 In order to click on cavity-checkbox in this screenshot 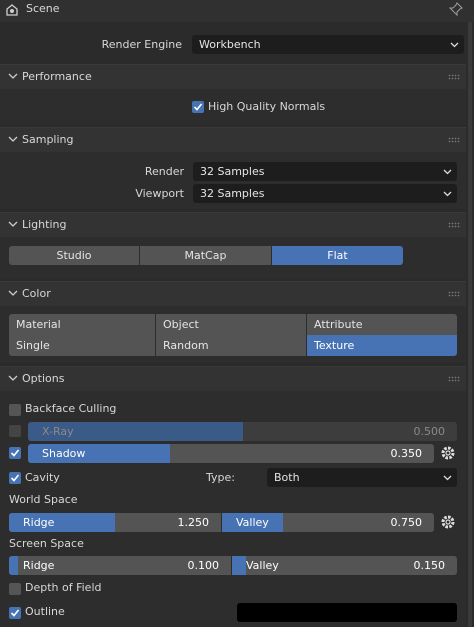, I will do `click(15, 478)`.